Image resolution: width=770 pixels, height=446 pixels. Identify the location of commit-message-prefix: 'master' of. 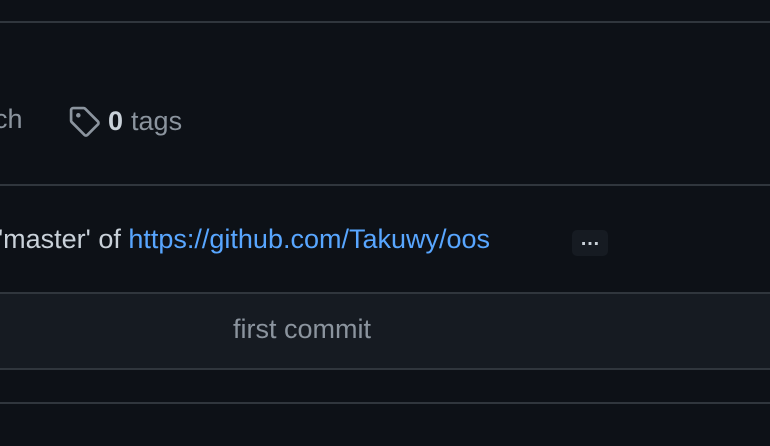
(64, 239).